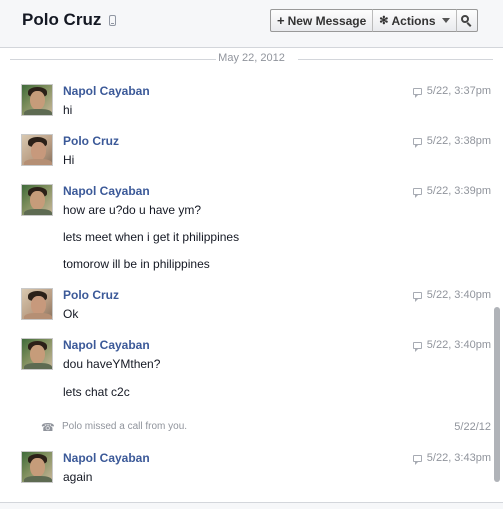  I want to click on new-message-button: + New Message, so click(322, 20).